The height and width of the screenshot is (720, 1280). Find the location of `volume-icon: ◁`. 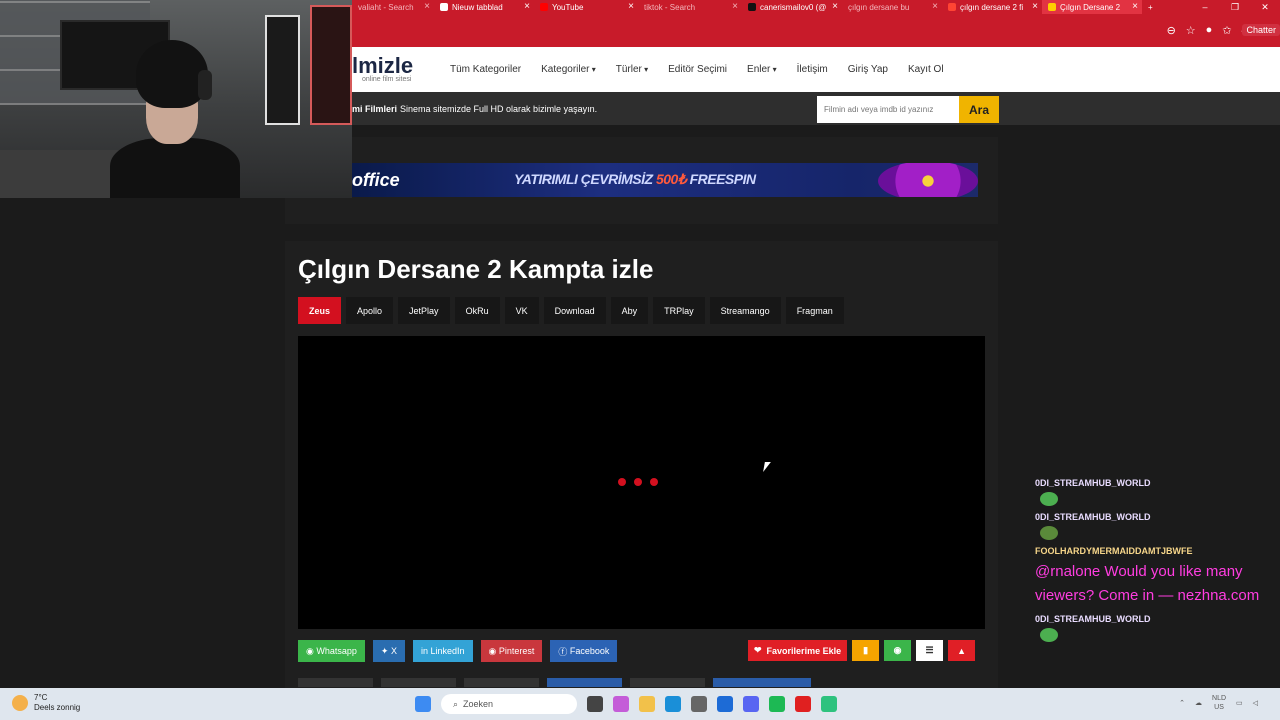

volume-icon: ◁ is located at coordinates (1255, 703).